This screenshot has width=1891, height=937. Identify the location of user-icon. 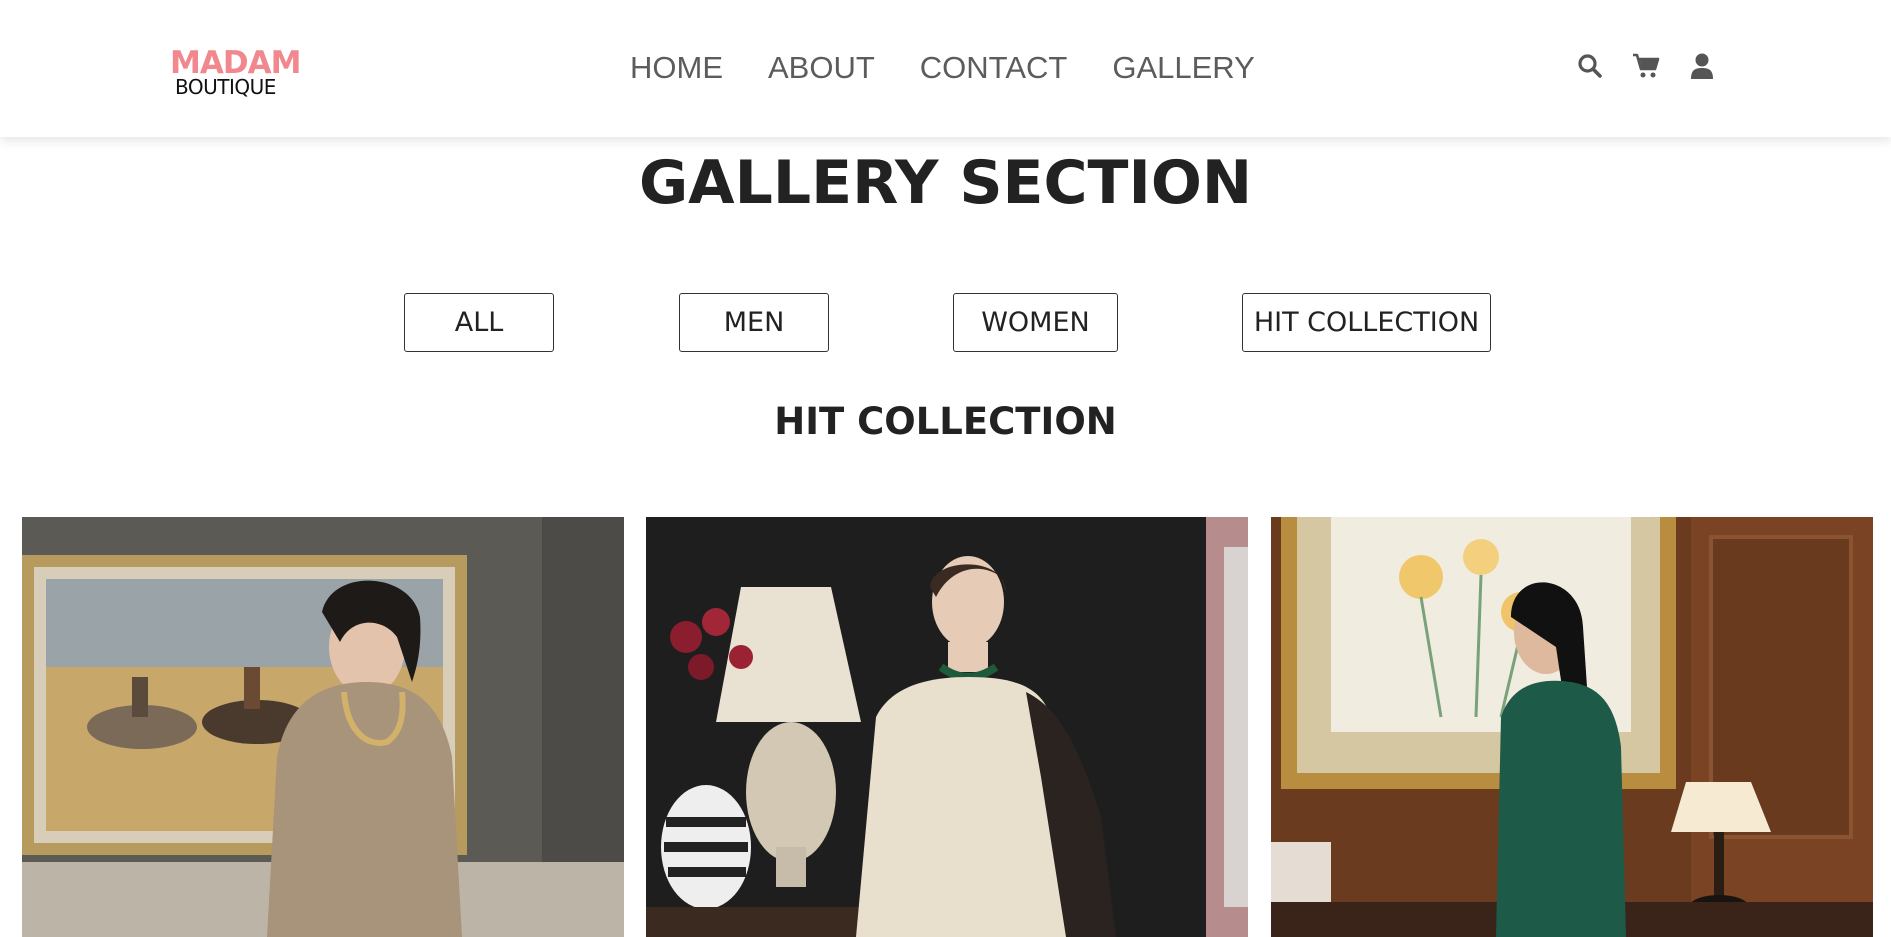
(1702, 66).